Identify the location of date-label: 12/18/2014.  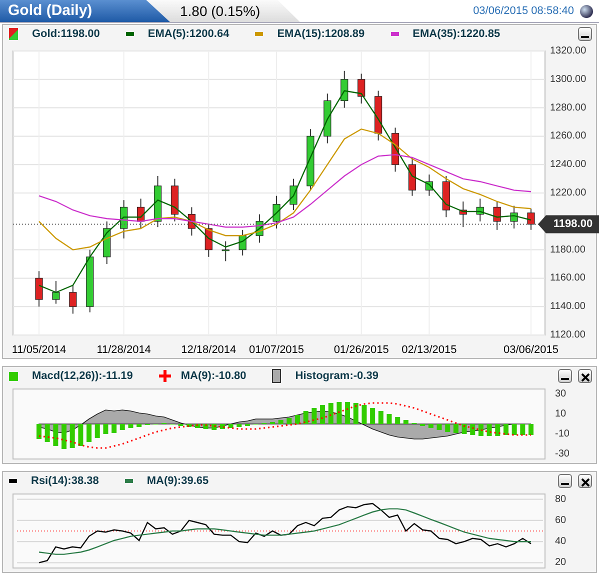
(208, 350).